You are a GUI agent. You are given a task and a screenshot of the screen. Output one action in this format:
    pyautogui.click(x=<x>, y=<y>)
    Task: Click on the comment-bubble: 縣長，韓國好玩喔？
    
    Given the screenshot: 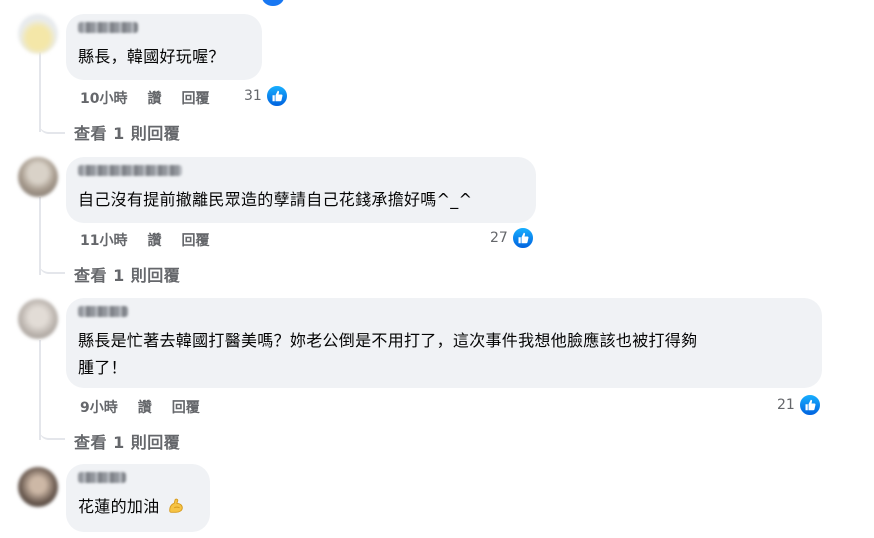 What is the action you would take?
    pyautogui.click(x=164, y=47)
    